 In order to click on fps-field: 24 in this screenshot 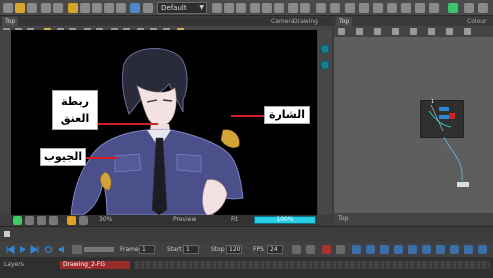, I will do `click(275, 249)`.